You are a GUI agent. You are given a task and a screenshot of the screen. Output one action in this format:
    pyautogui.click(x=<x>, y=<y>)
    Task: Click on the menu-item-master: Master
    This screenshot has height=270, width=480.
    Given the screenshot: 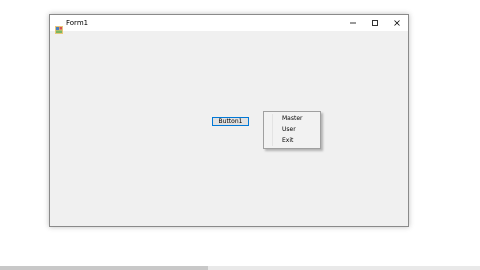 What is the action you would take?
    pyautogui.click(x=292, y=119)
    